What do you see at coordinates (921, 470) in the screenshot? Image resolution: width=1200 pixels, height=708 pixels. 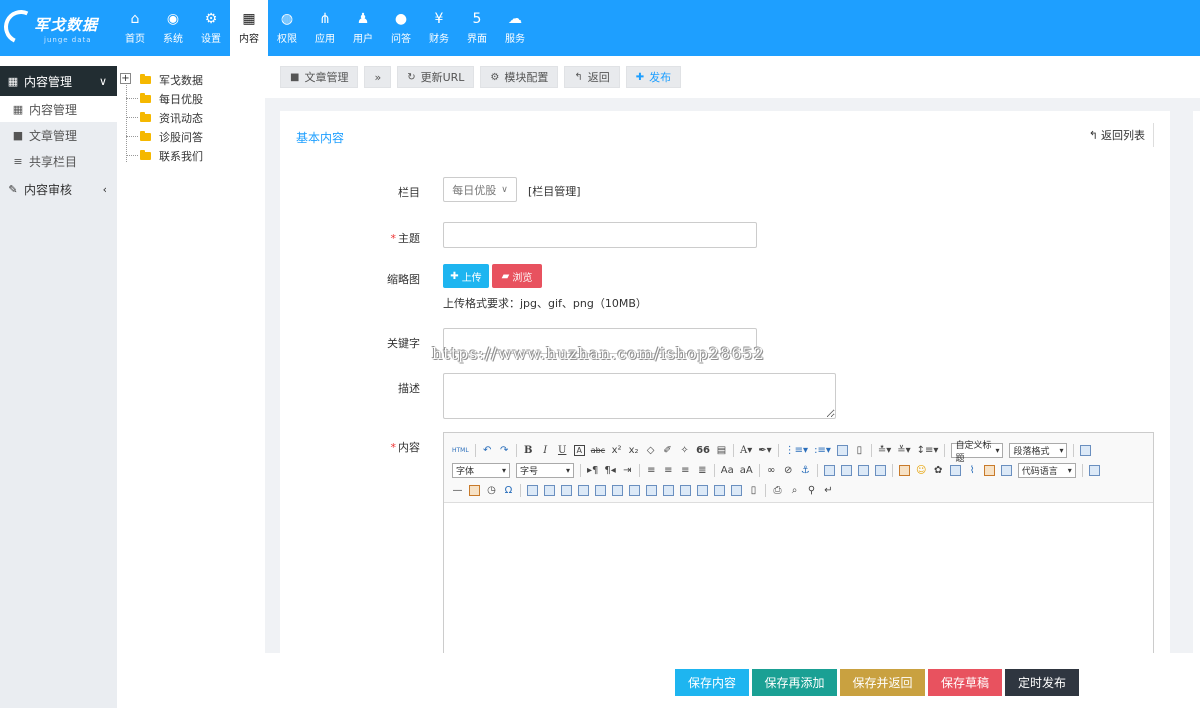 I see `emotion-icon: ☺` at bounding box center [921, 470].